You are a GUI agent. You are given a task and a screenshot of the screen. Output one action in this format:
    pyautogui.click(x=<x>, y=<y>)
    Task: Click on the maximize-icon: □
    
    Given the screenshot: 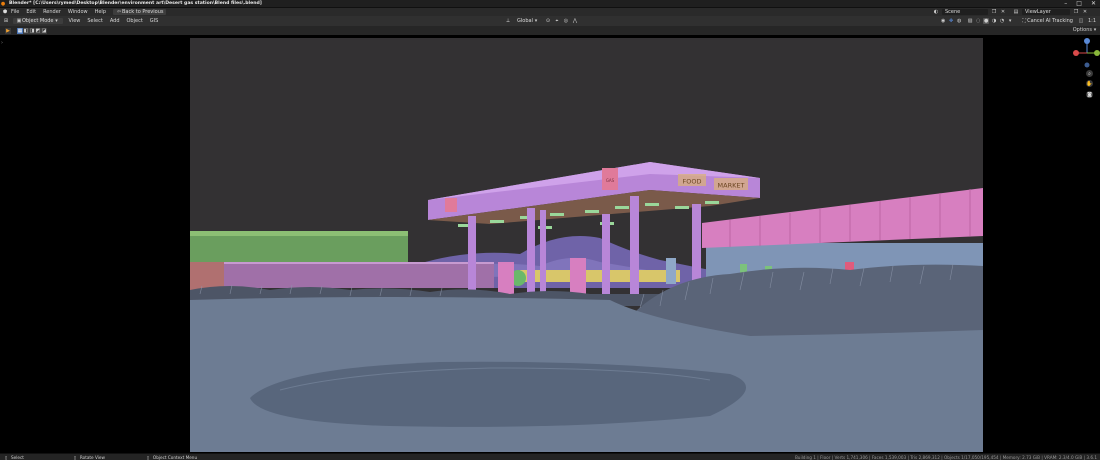 What is the action you would take?
    pyautogui.click(x=1079, y=3)
    